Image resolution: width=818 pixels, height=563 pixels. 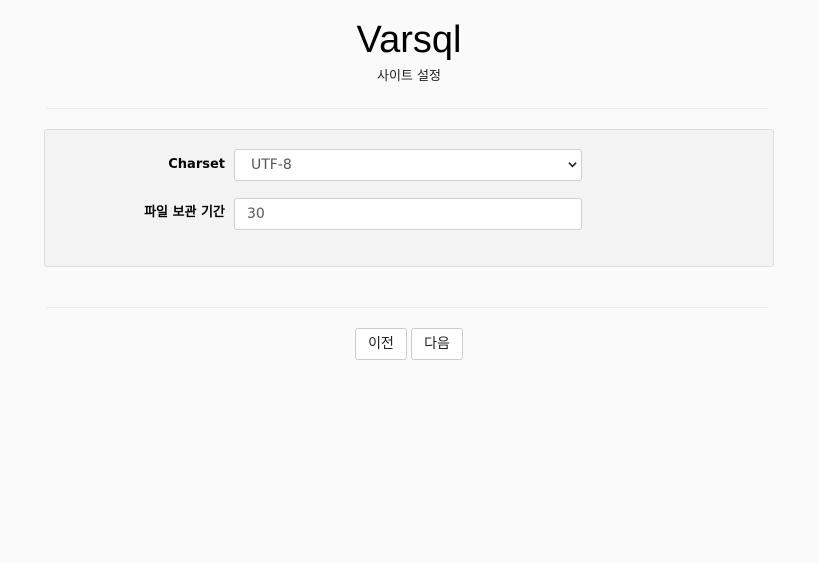 I want to click on retention-period-input: 30, so click(x=408, y=214).